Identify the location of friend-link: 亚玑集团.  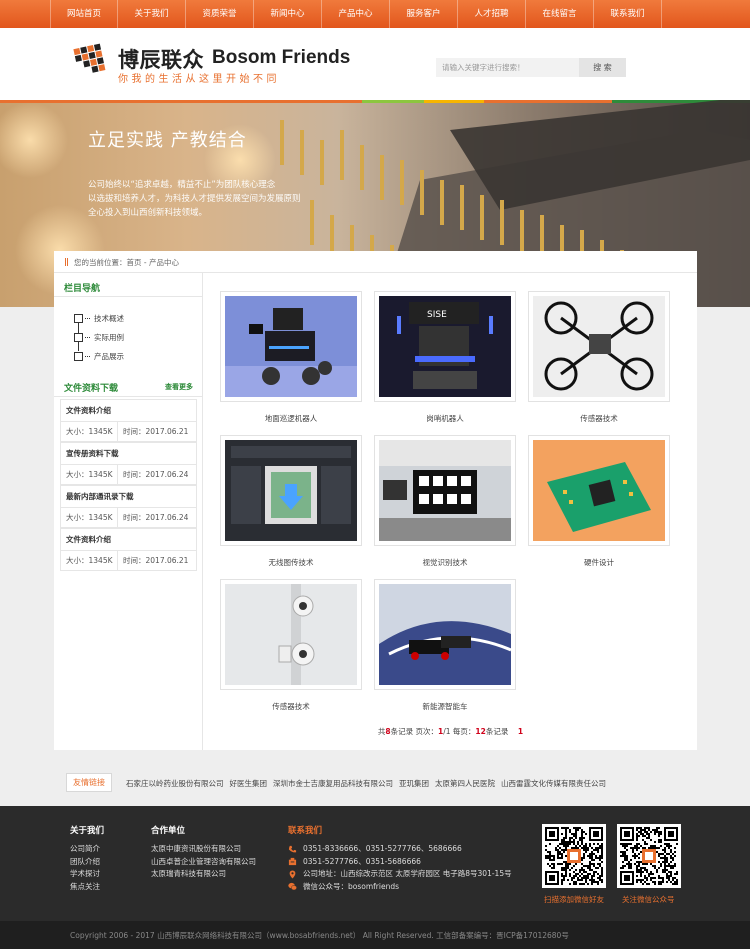
(414, 783).